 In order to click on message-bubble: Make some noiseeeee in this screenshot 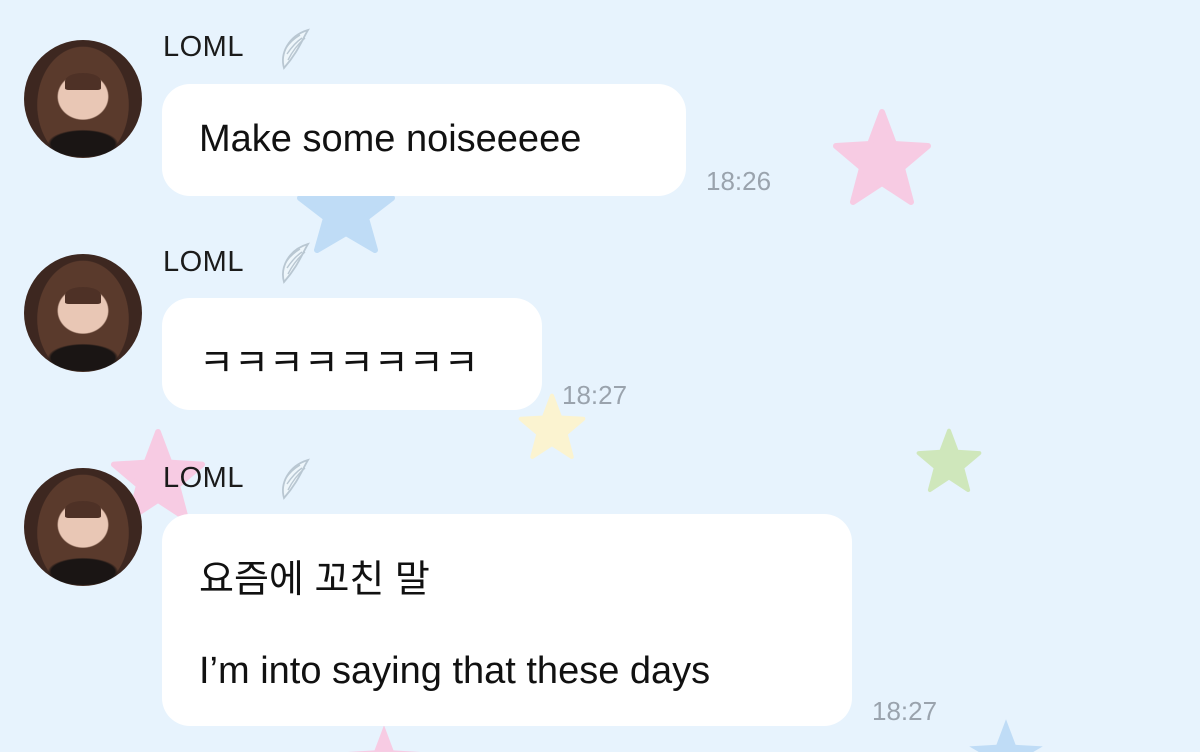, I will do `click(424, 140)`.